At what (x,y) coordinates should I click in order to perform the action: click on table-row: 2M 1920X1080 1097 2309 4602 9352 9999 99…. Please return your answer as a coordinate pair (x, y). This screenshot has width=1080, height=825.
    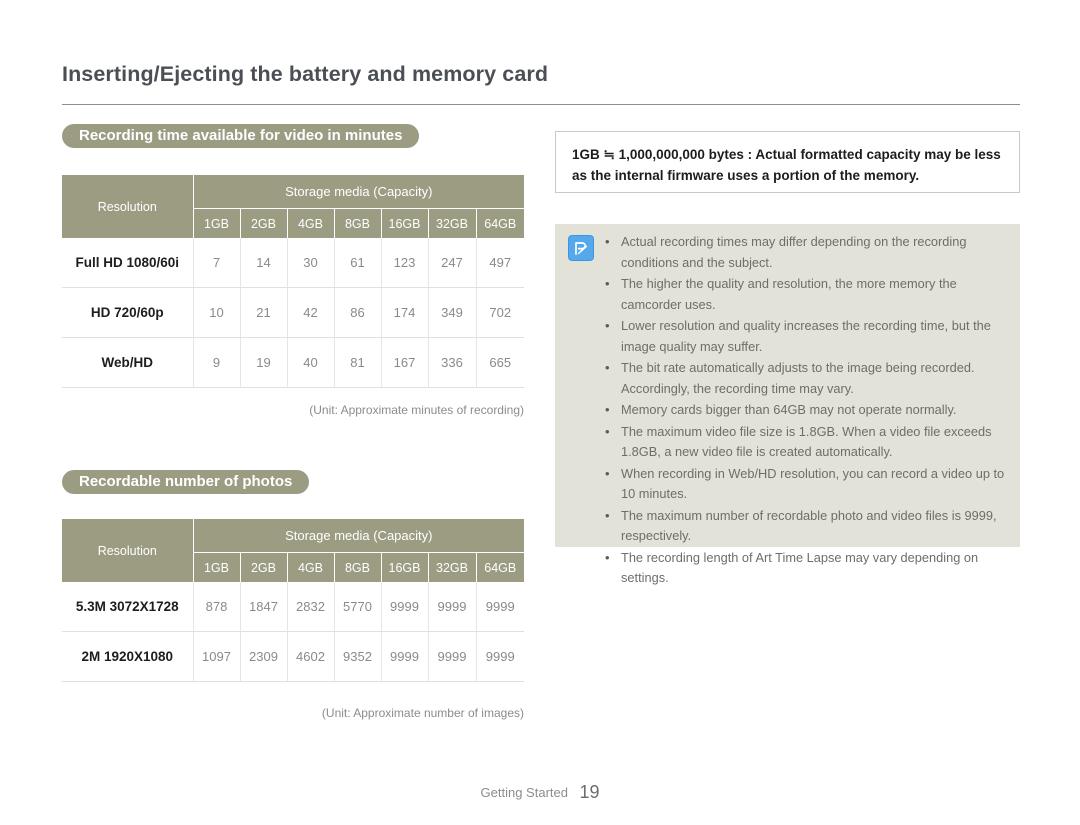
    Looking at the image, I should click on (293, 656).